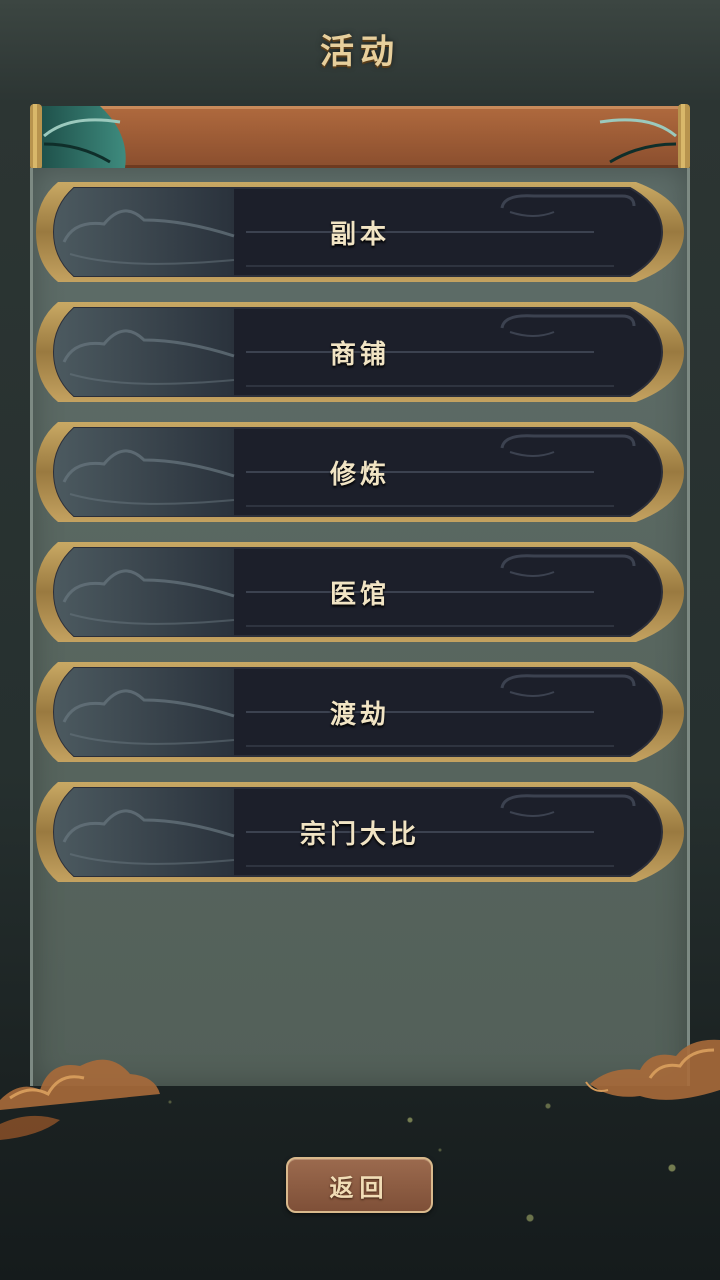 The image size is (720, 1280). I want to click on menu-item-label: 宗门大比, so click(359, 834).